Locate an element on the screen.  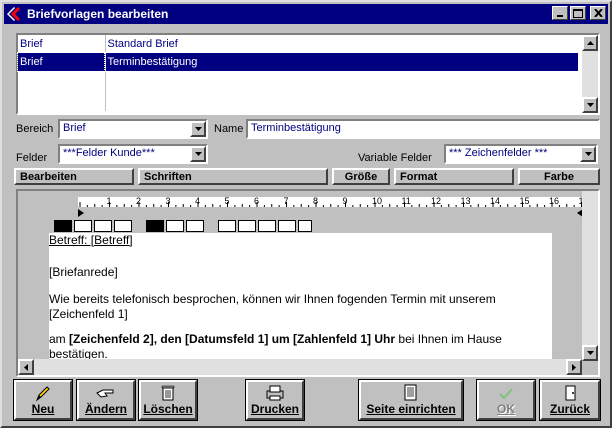
paragraph-format-bar is located at coordinates (183, 226).